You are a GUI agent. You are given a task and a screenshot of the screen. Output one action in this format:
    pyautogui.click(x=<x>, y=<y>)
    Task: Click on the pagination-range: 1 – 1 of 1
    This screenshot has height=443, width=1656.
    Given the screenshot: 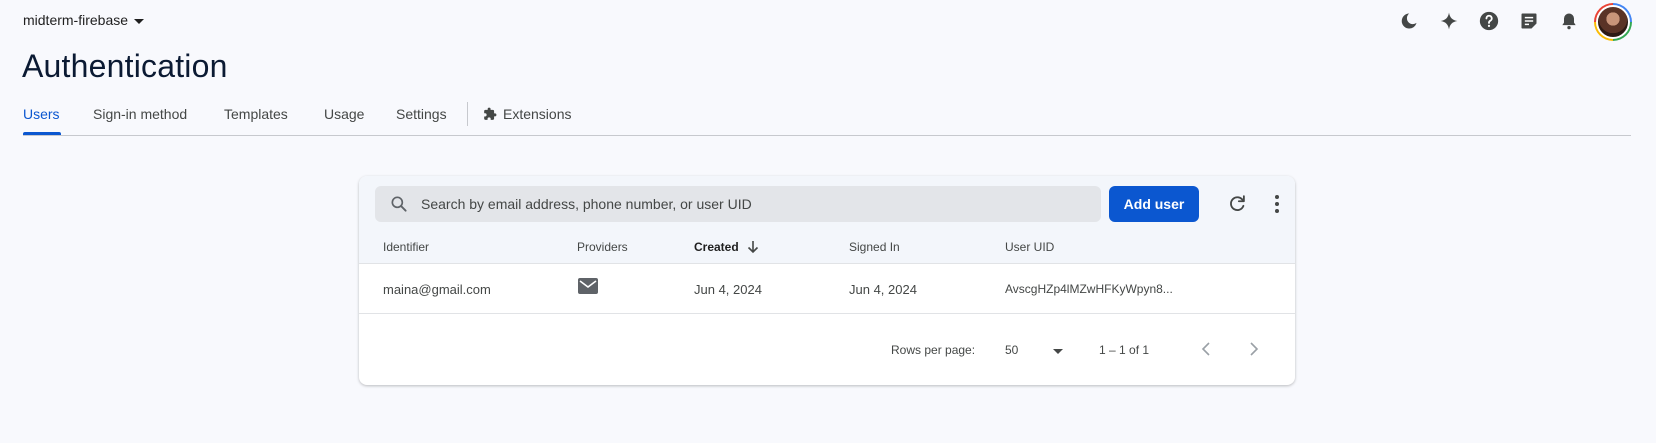 What is the action you would take?
    pyautogui.click(x=1124, y=350)
    